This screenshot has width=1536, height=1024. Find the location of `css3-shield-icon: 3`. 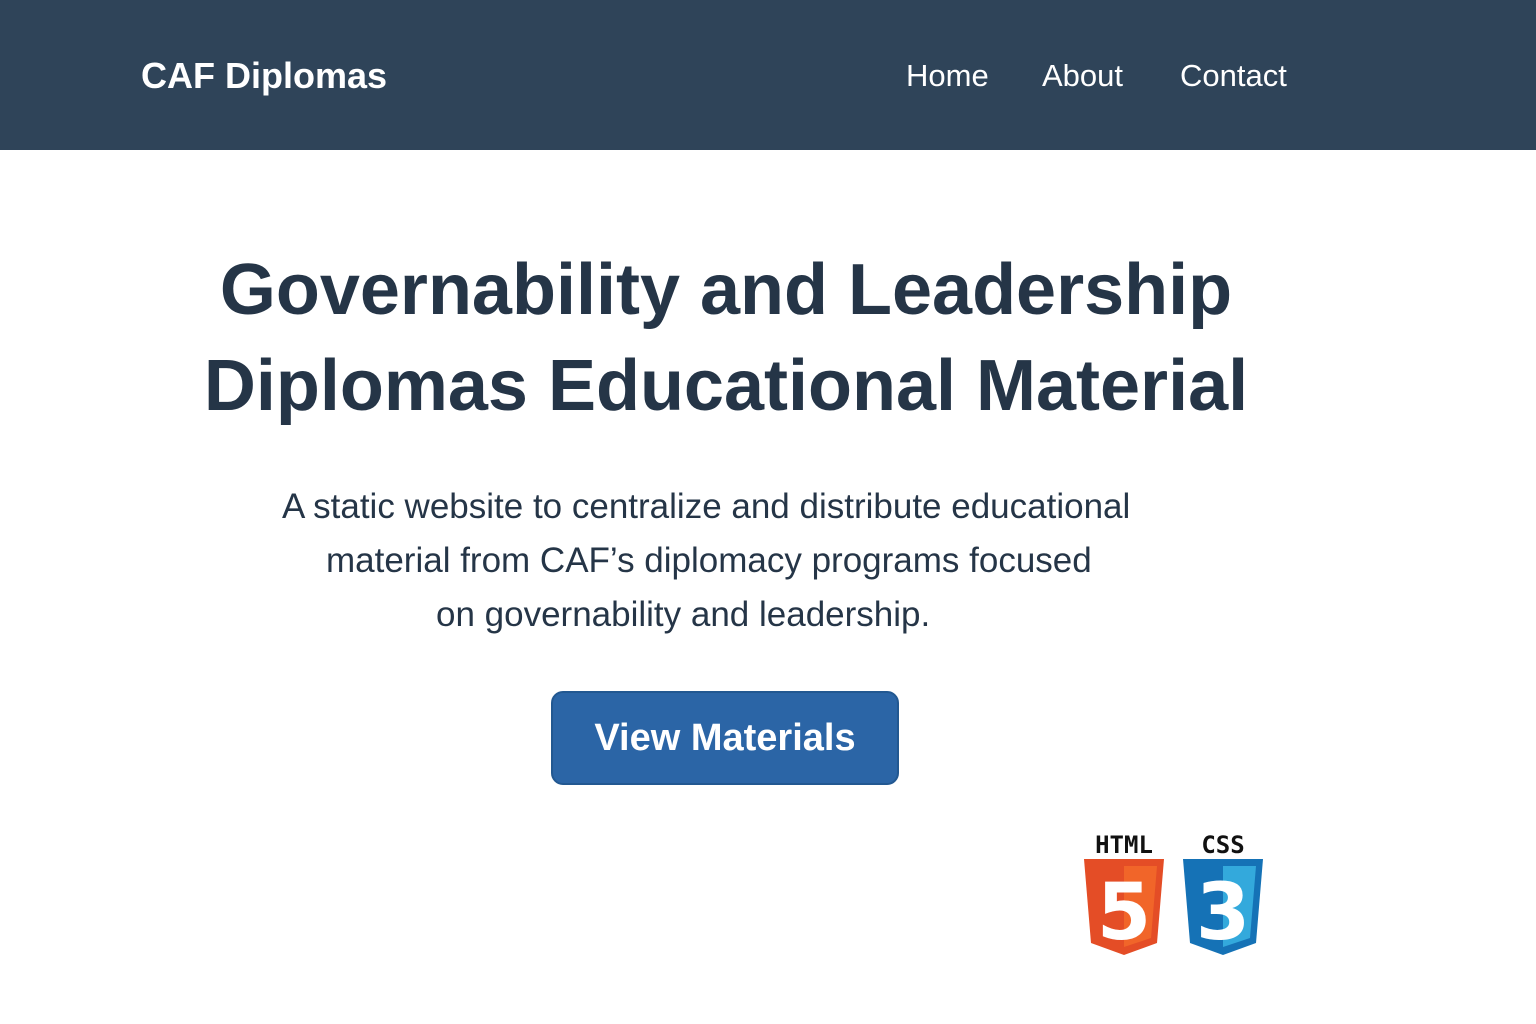

css3-shield-icon: 3 is located at coordinates (1223, 908).